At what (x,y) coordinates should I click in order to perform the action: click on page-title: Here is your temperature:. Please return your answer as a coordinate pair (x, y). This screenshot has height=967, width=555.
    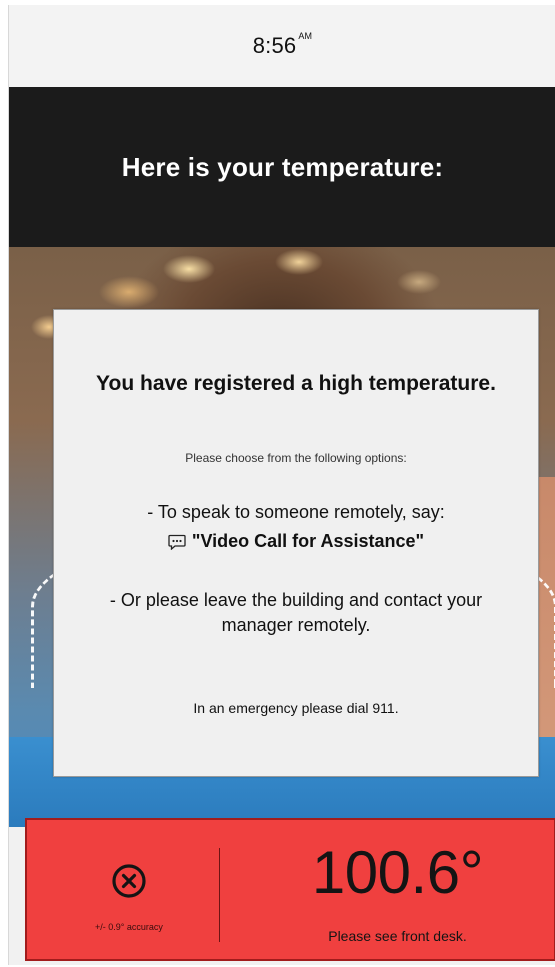
    Looking at the image, I should click on (282, 166).